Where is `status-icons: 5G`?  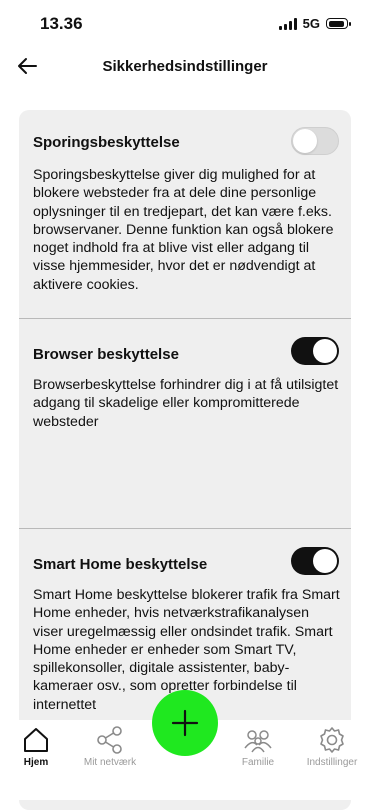 status-icons: 5G is located at coordinates (314, 23).